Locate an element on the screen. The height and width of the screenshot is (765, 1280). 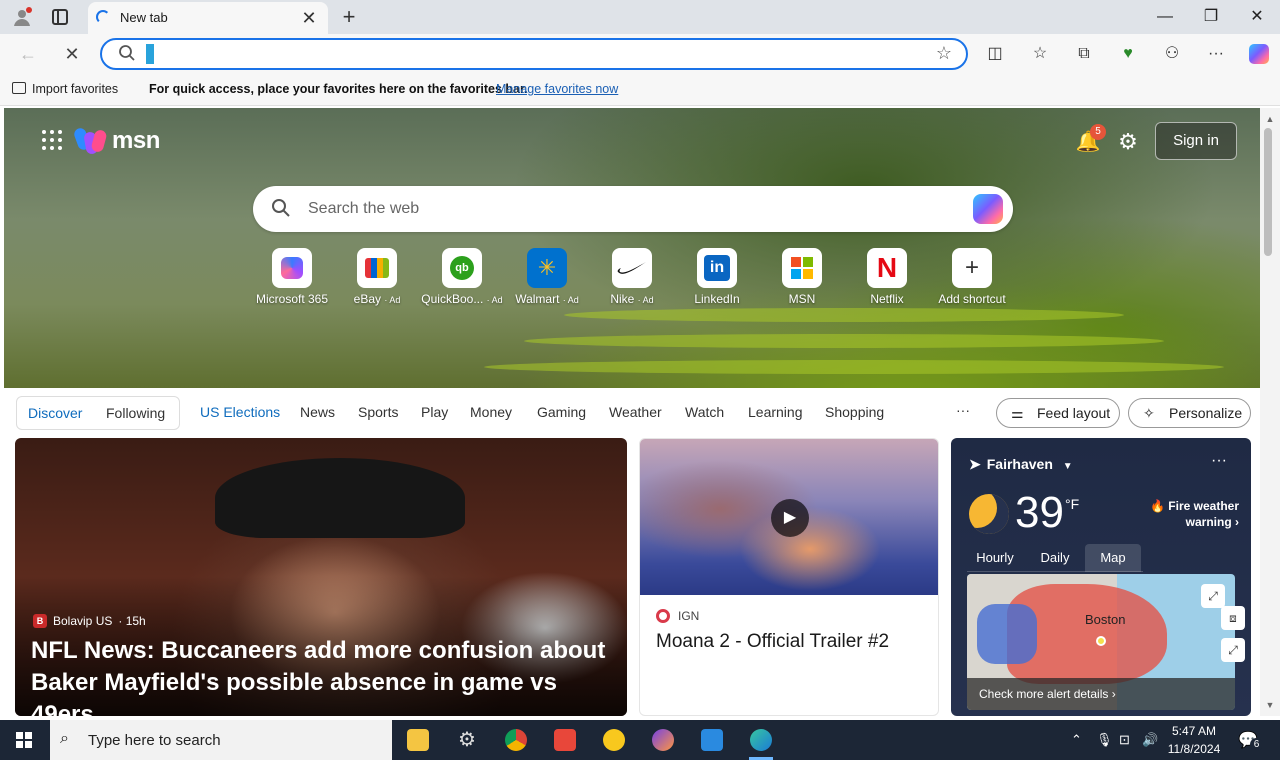
scrollbar-thumb is located at coordinates (1268, 192).